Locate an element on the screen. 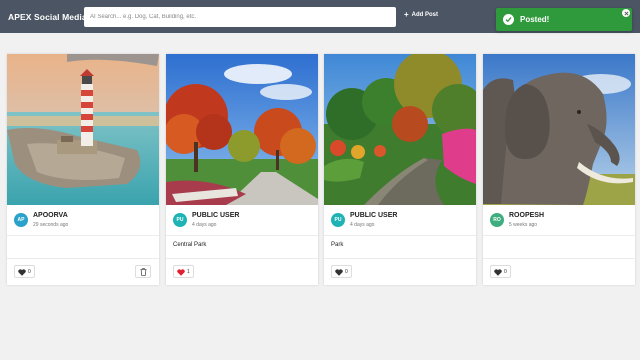  plus-icon: + is located at coordinates (406, 14).